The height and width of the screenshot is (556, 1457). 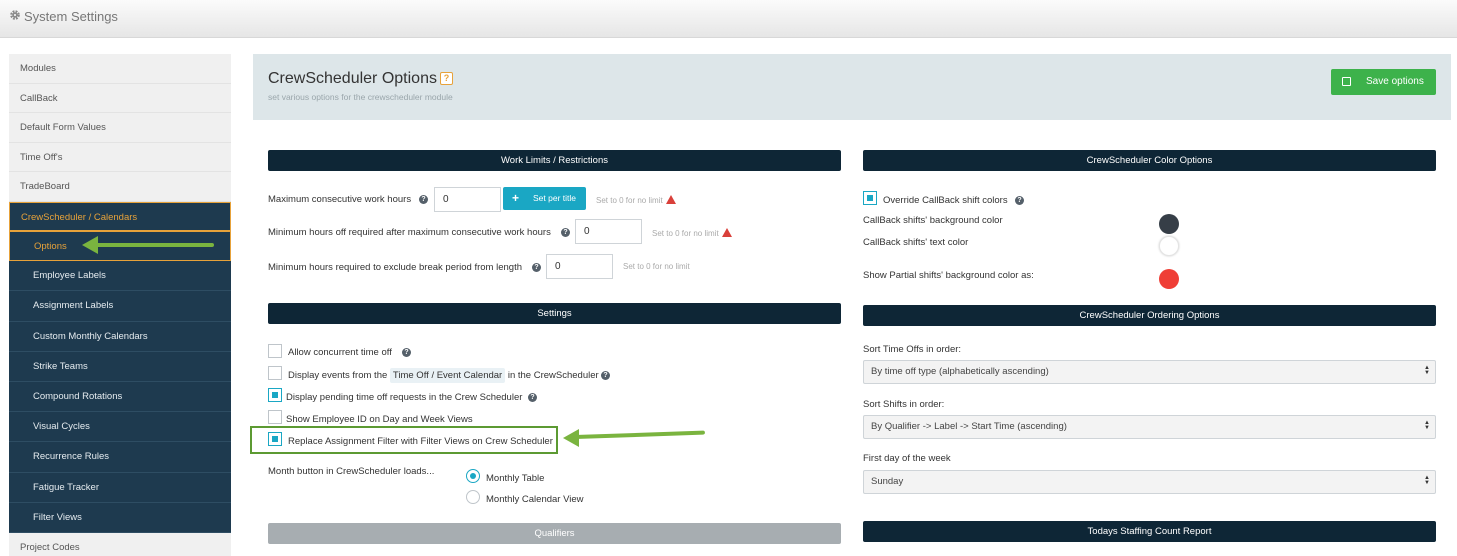 What do you see at coordinates (554, 533) in the screenshot?
I see `section-qualifiers: Qualifiers` at bounding box center [554, 533].